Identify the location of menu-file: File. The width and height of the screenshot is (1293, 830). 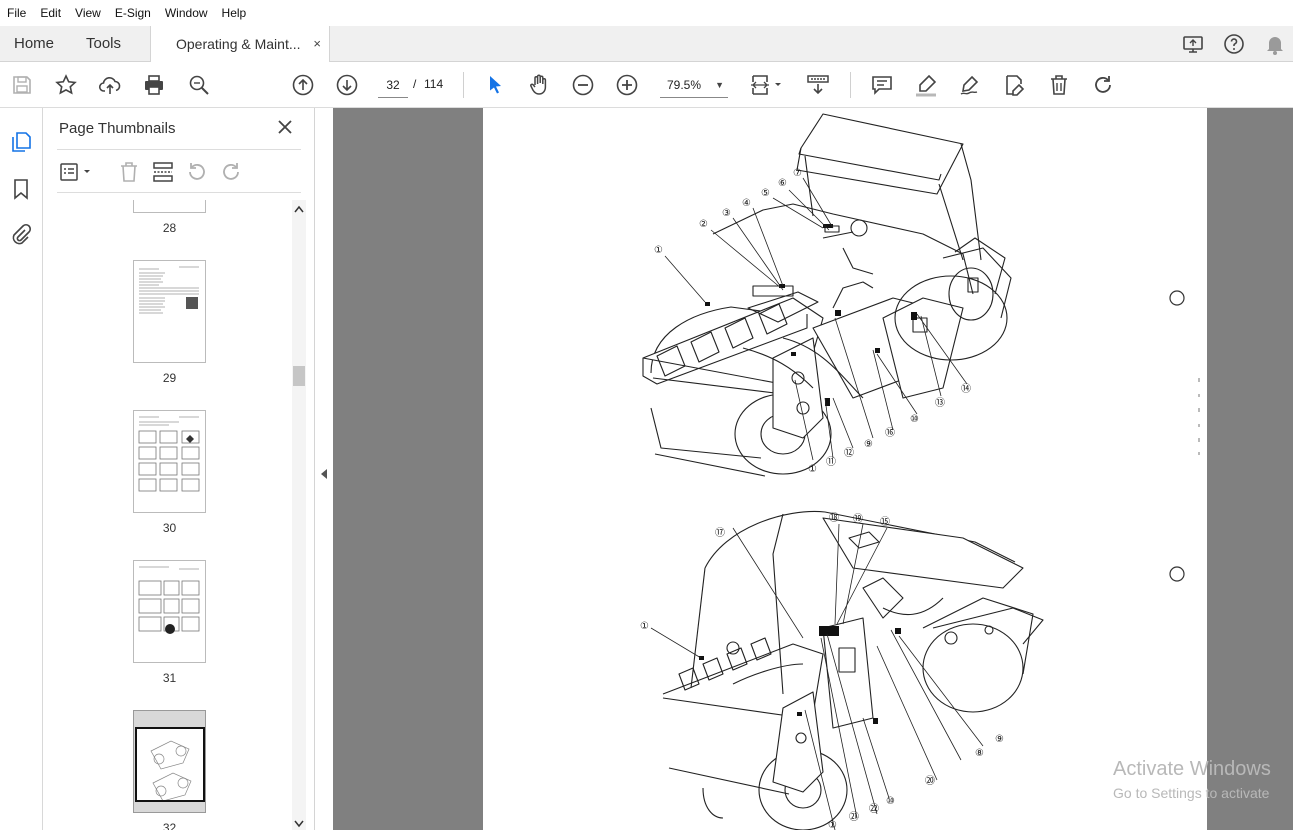
(13, 13).